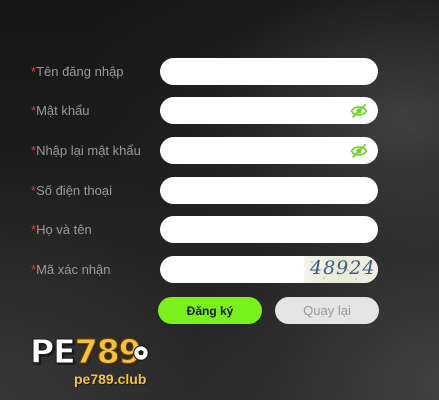 The image size is (439, 400). I want to click on full-name-label: *Họ và tên, so click(61, 229).